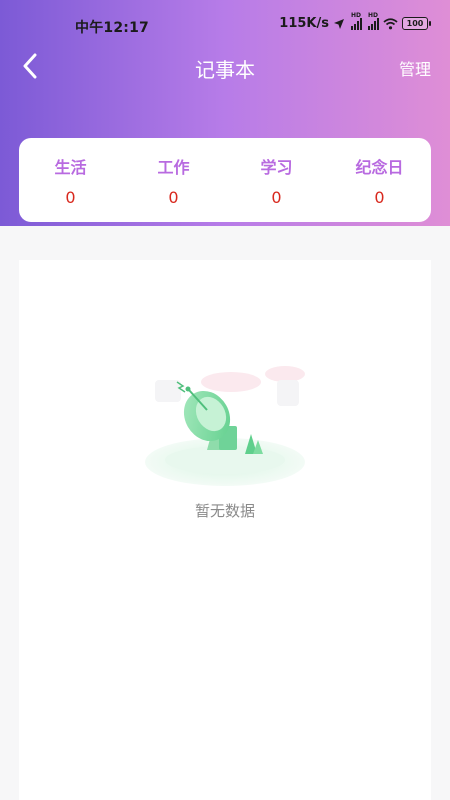 This screenshot has height=800, width=450. Describe the element at coordinates (277, 180) in the screenshot. I see `category-study: 学习 0` at that location.